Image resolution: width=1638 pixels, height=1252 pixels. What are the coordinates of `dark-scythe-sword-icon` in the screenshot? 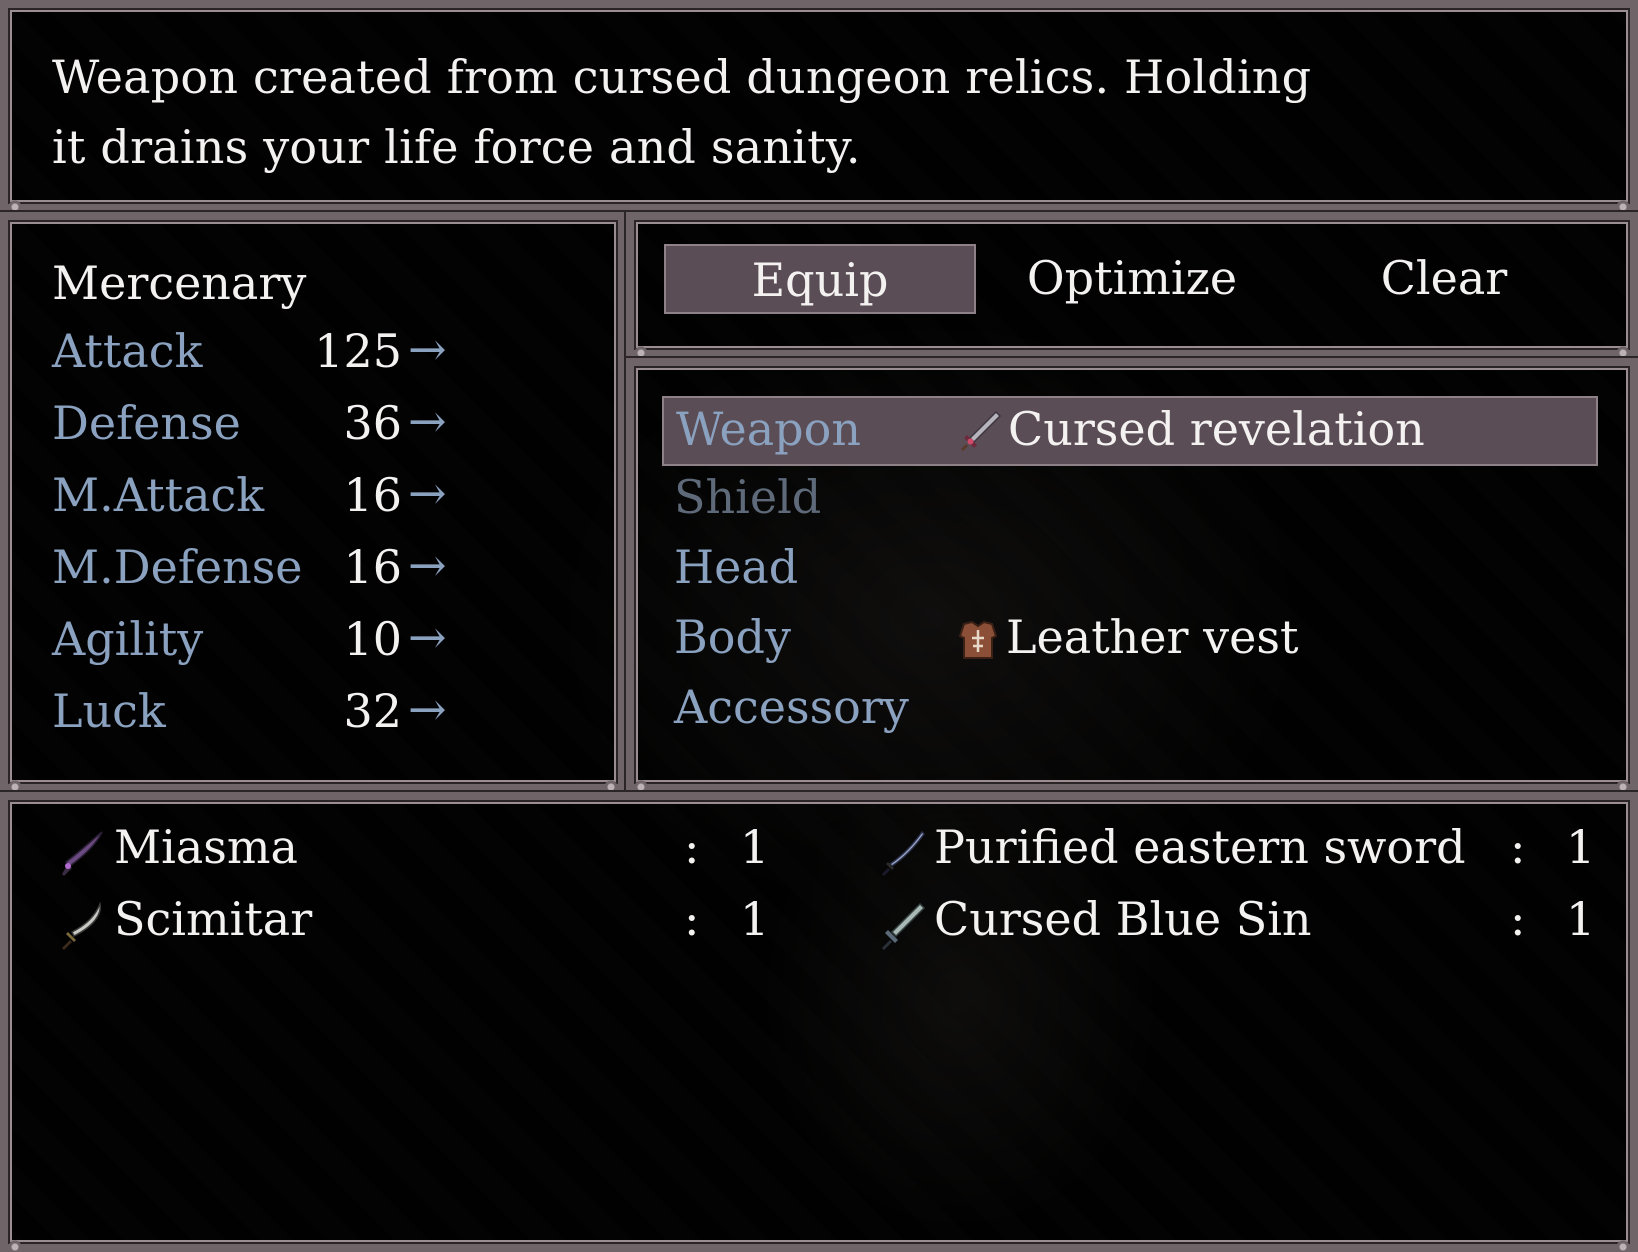 It's located at (82, 853).